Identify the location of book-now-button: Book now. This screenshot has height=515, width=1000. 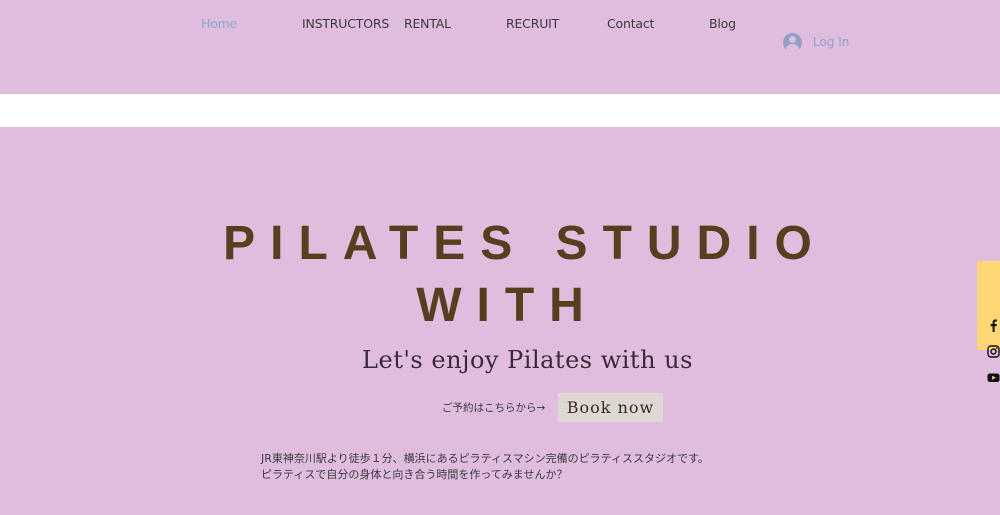
(610, 407).